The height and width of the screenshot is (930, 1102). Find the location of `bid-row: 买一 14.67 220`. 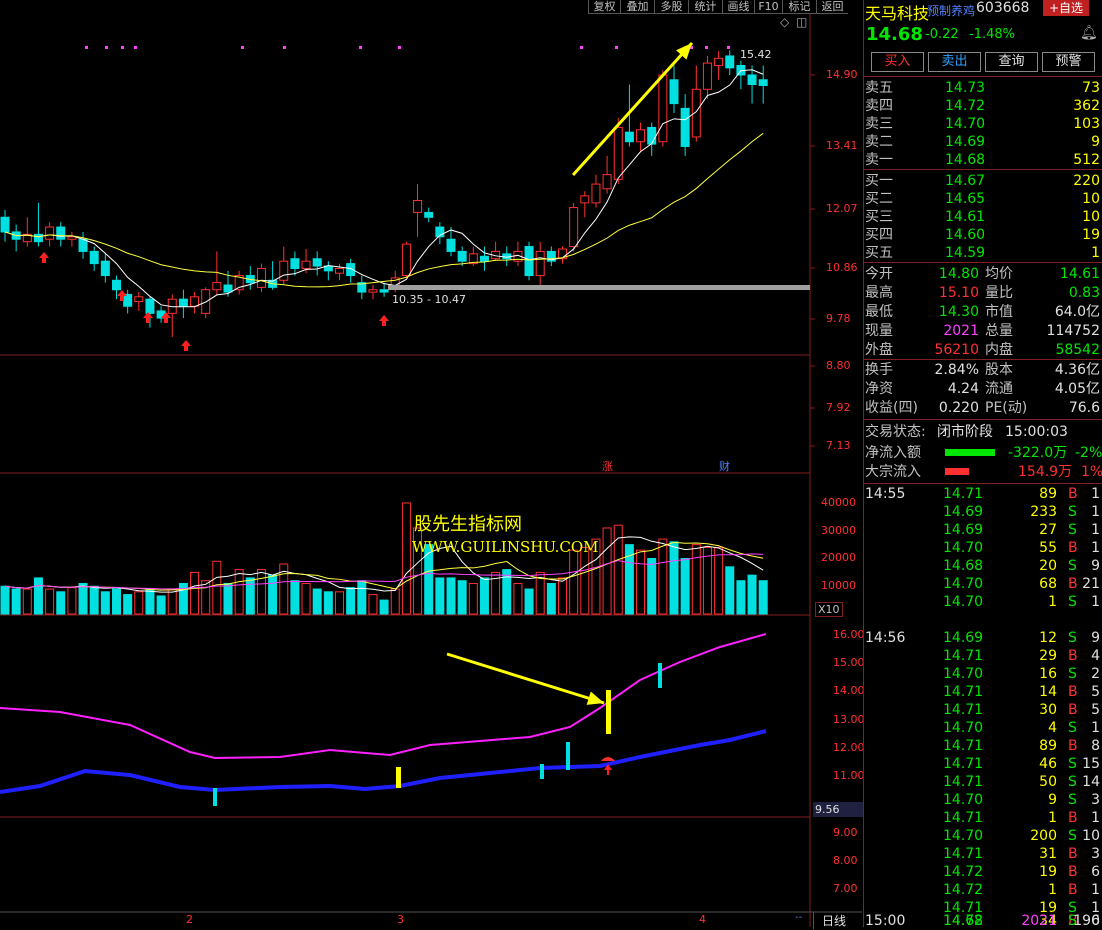

bid-row: 买一 14.67 220 is located at coordinates (982, 181).